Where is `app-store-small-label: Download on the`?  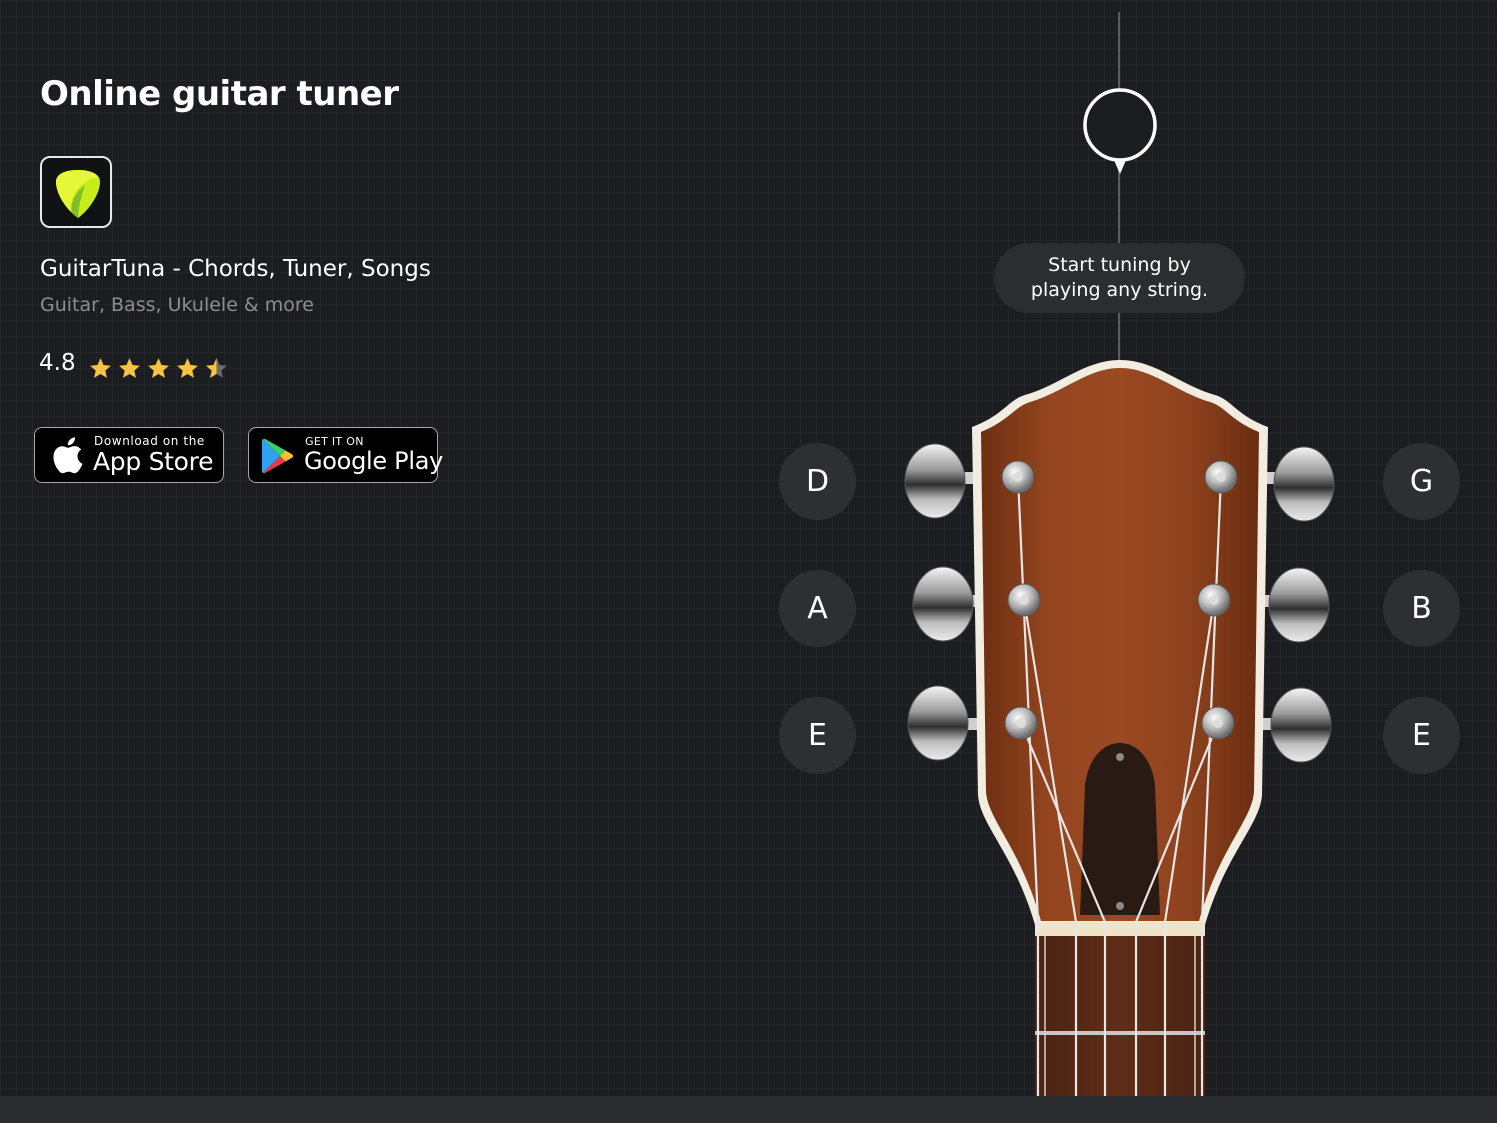
app-store-small-label: Download on the is located at coordinates (149, 441).